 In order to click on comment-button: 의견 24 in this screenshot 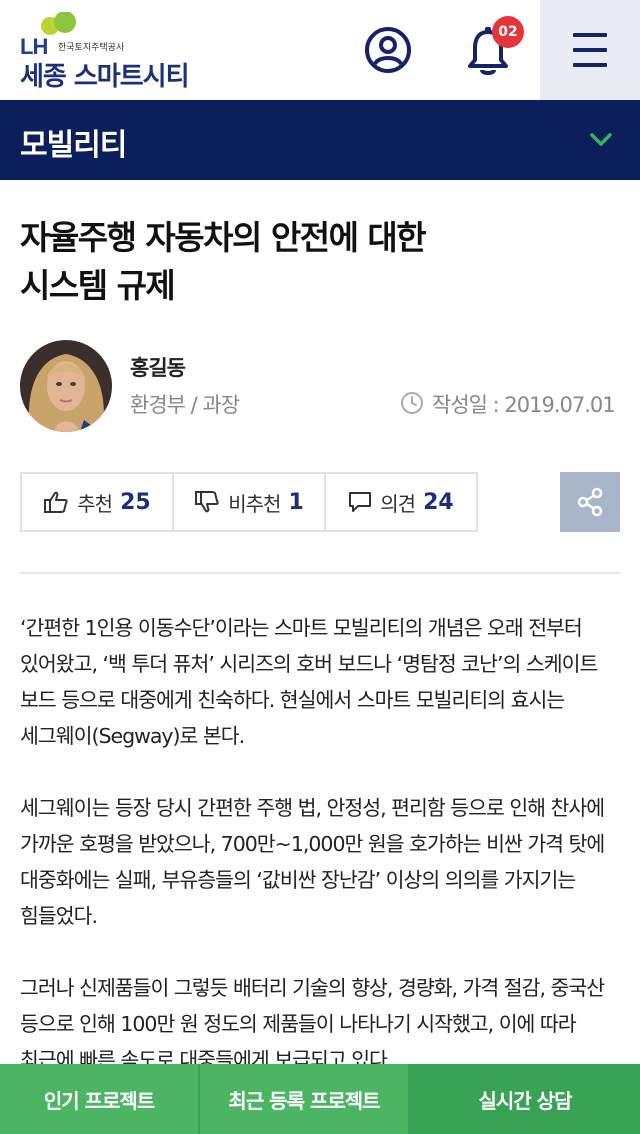, I will do `click(401, 502)`.